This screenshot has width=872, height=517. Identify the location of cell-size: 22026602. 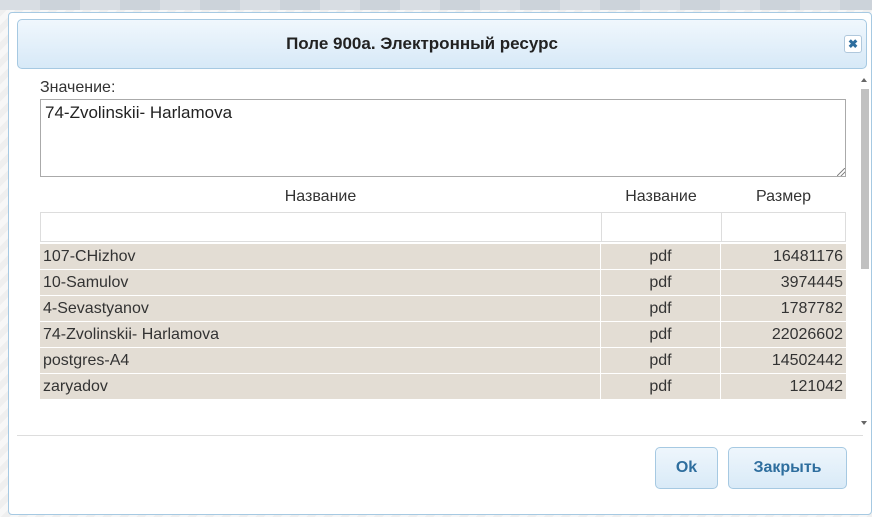
(807, 334).